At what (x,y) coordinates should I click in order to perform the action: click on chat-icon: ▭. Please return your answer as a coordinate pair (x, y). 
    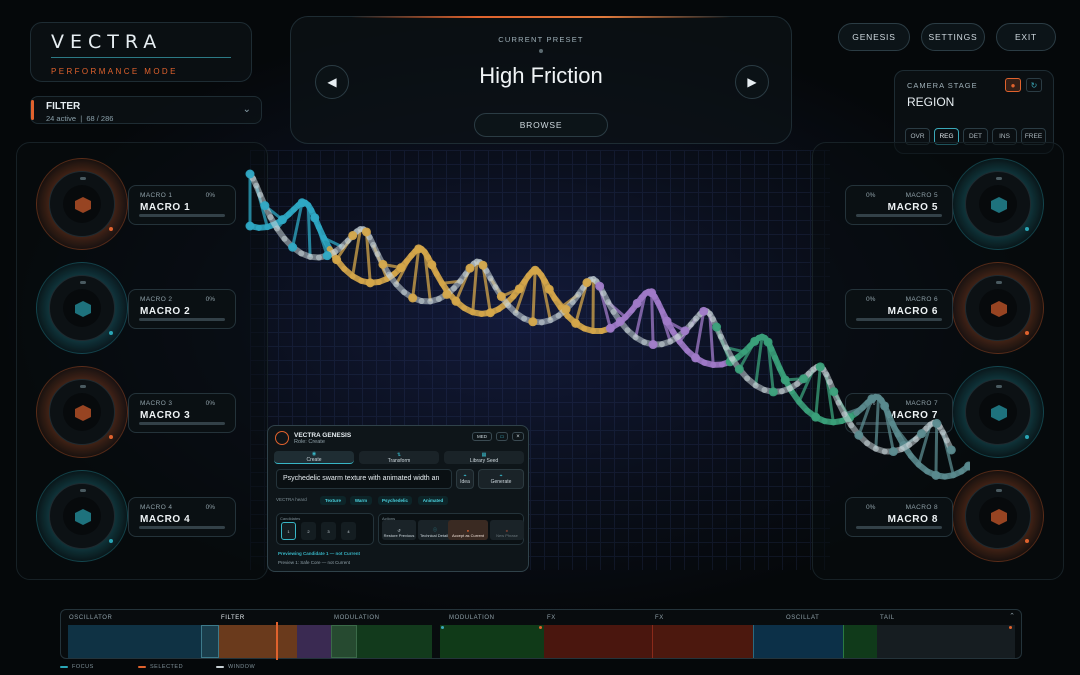
    Looking at the image, I should click on (502, 436).